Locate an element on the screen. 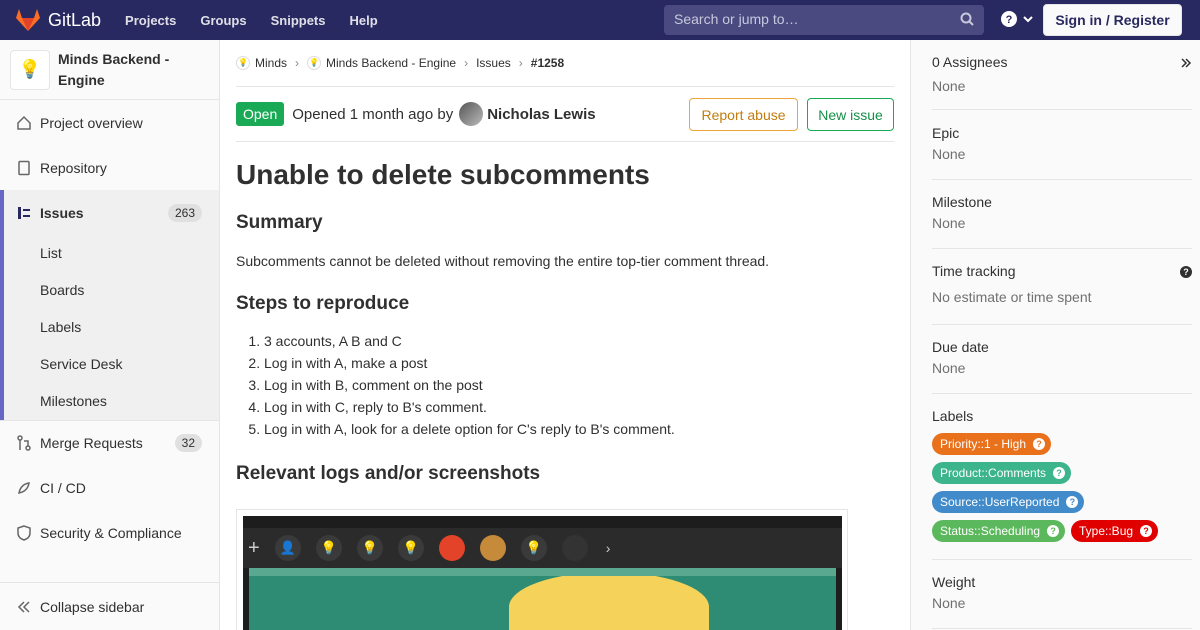 Image resolution: width=1200 pixels, height=630 pixels. submenu-labels: Labels is located at coordinates (111, 327).